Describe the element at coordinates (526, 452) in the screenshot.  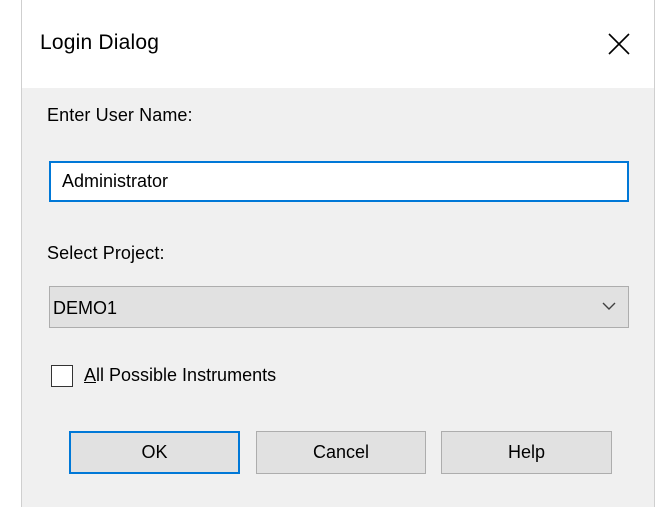
I see `help-button: Help` at that location.